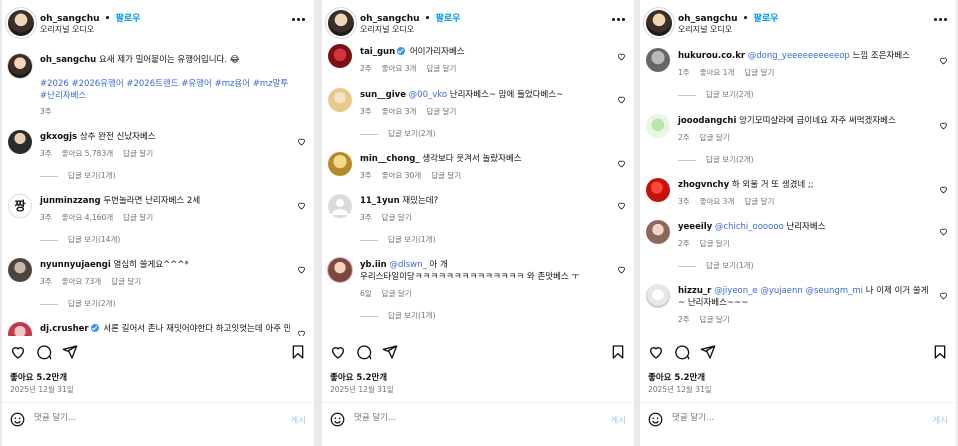  Describe the element at coordinates (87, 153) in the screenshot. I see `comment-likes: 좋아요 5,783개` at that location.